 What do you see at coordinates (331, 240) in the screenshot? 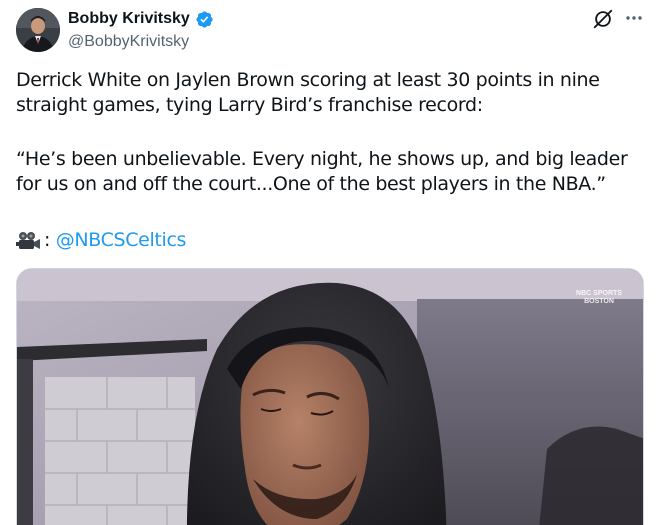
I see `tweet-credit-line: : @NBCSCeltics` at bounding box center [331, 240].